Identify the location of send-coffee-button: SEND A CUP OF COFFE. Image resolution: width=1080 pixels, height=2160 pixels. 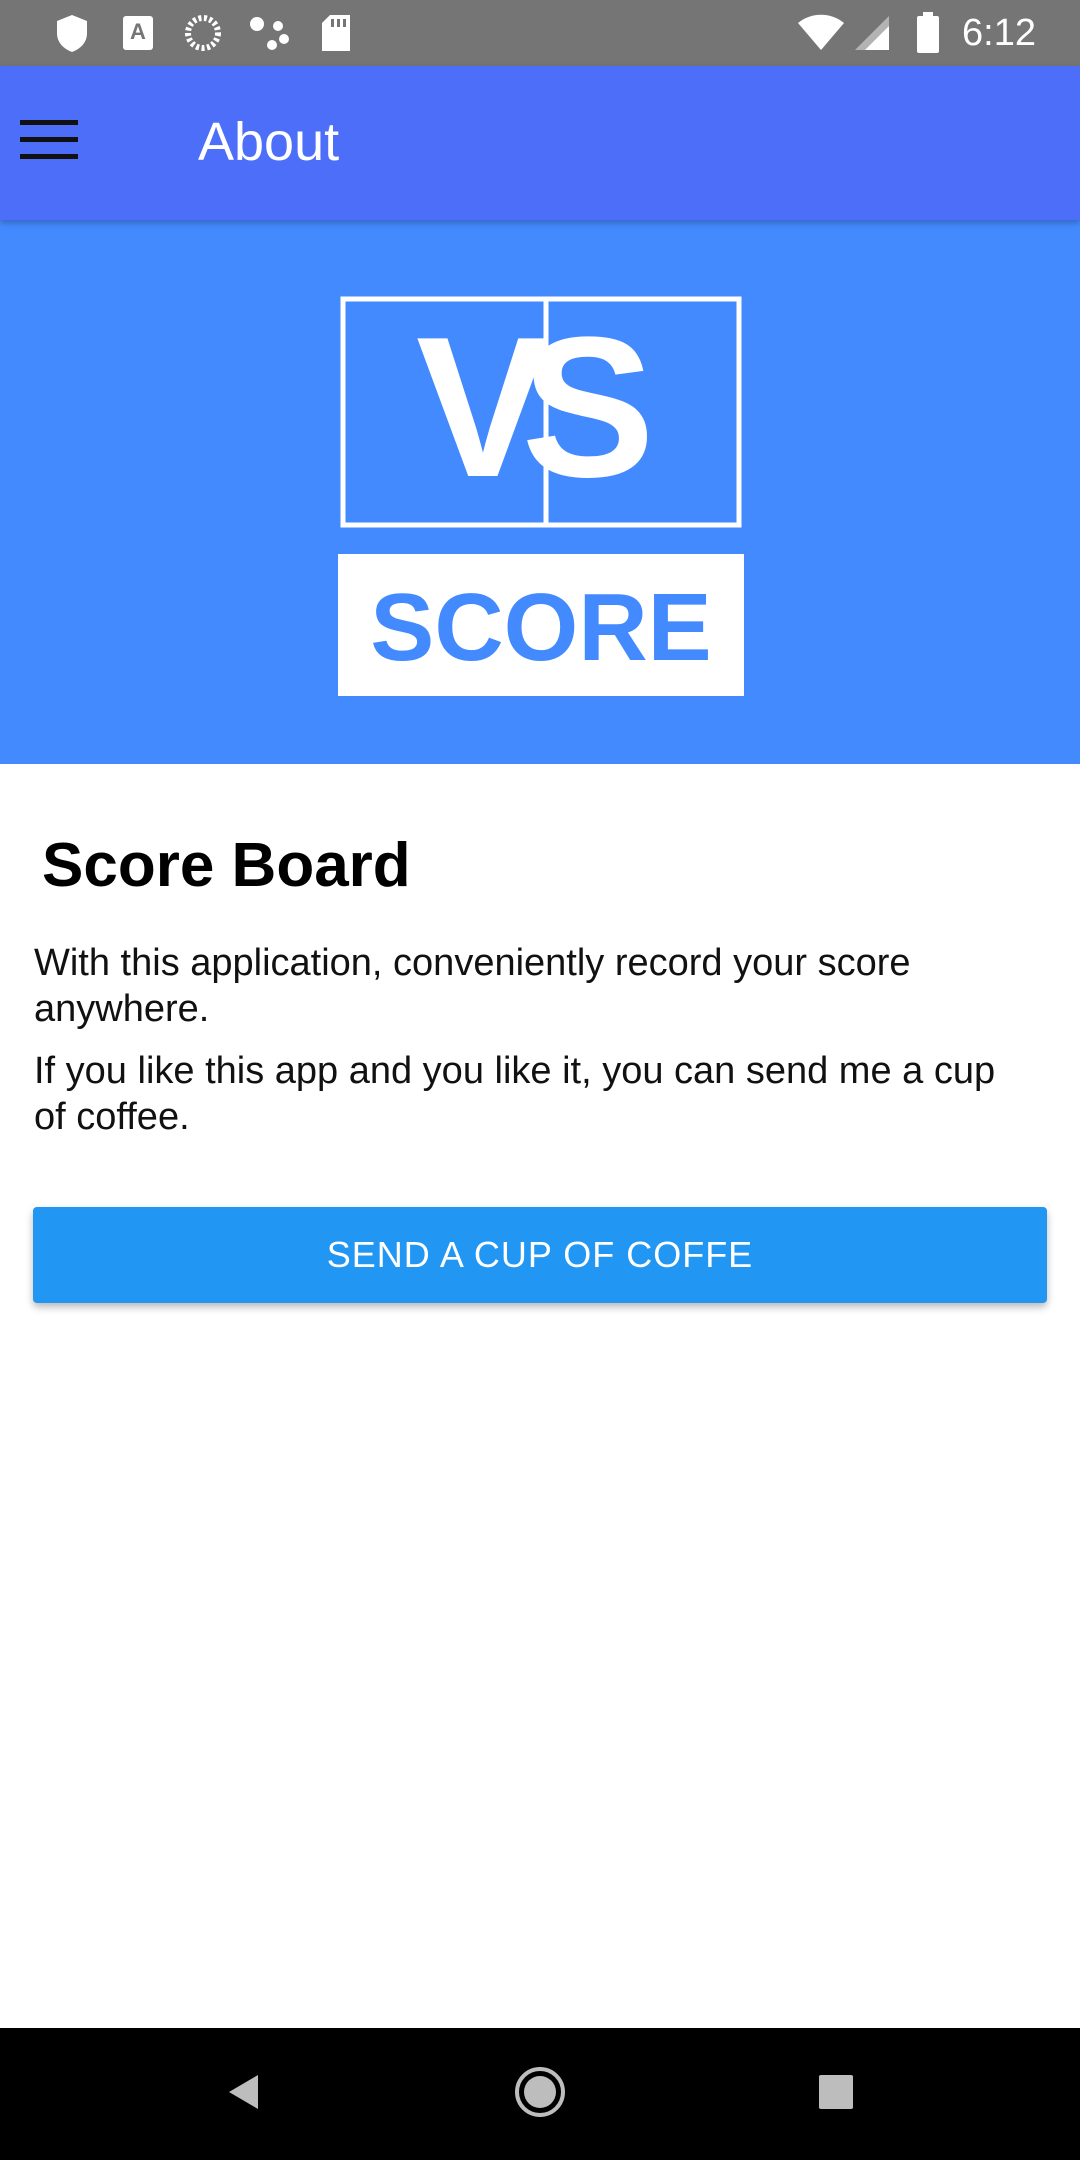
(540, 1255).